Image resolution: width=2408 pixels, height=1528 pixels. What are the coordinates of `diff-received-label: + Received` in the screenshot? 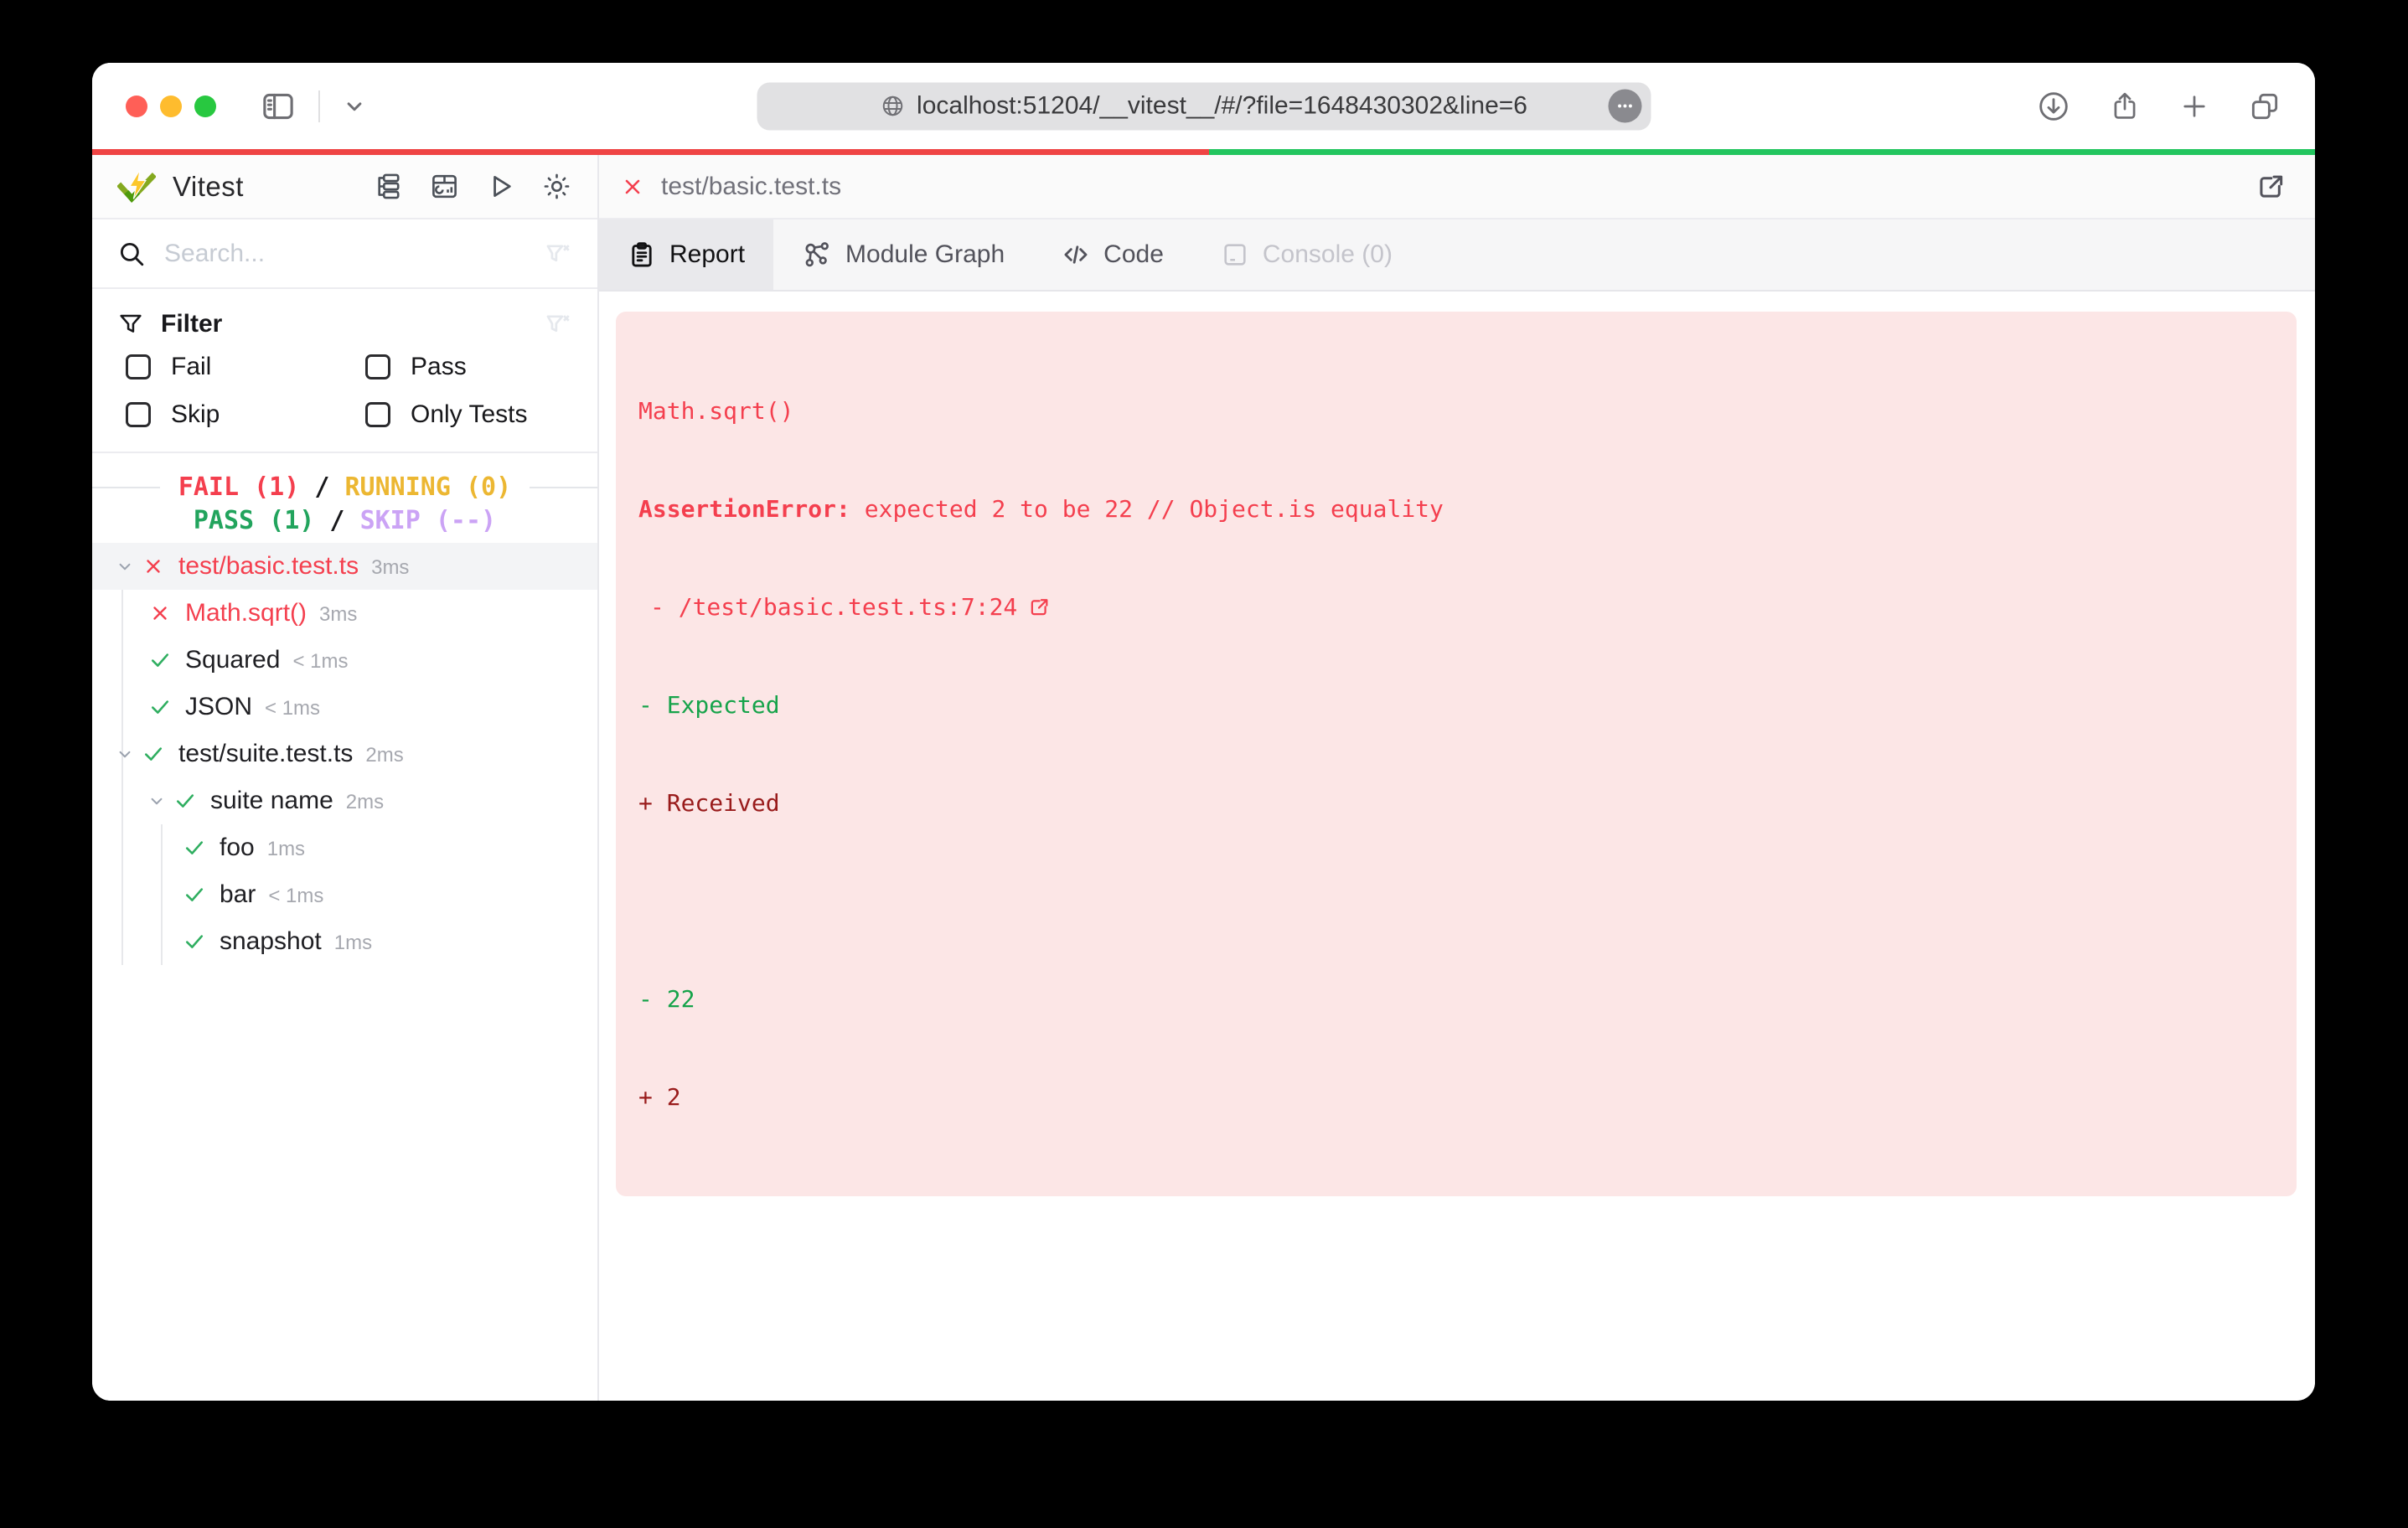 It's located at (709, 803).